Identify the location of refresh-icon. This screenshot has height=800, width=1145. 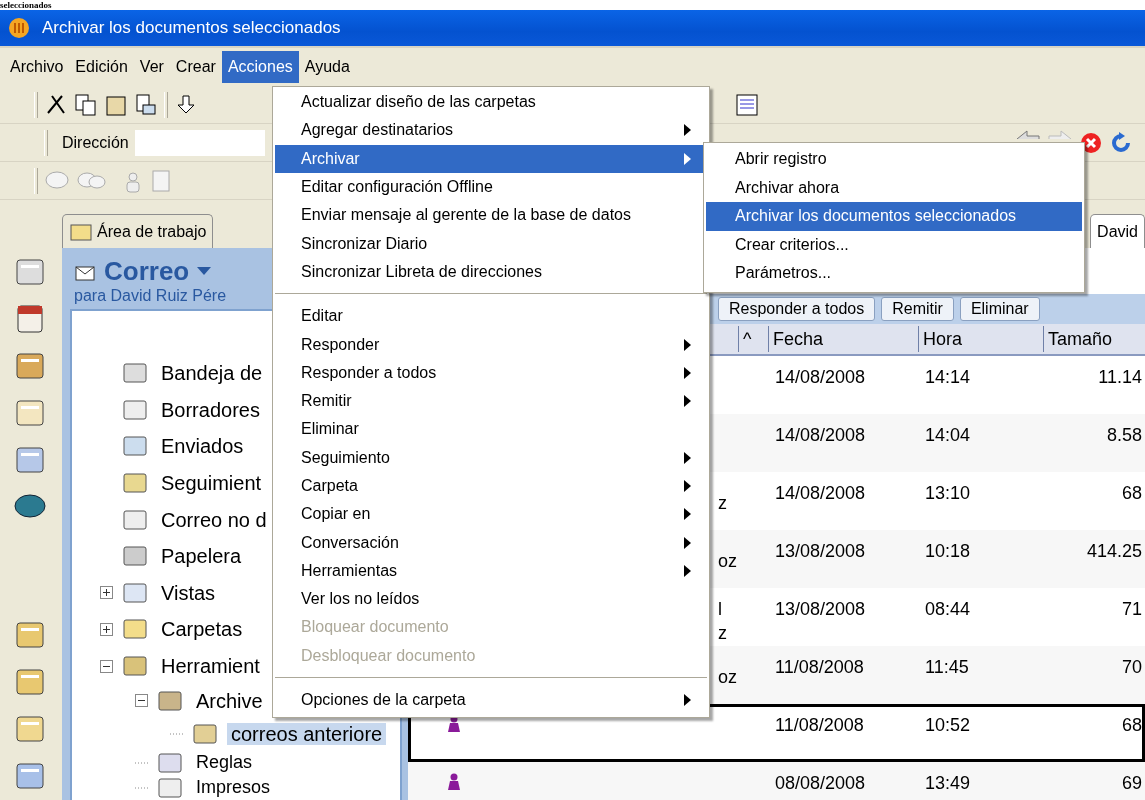
(1121, 142).